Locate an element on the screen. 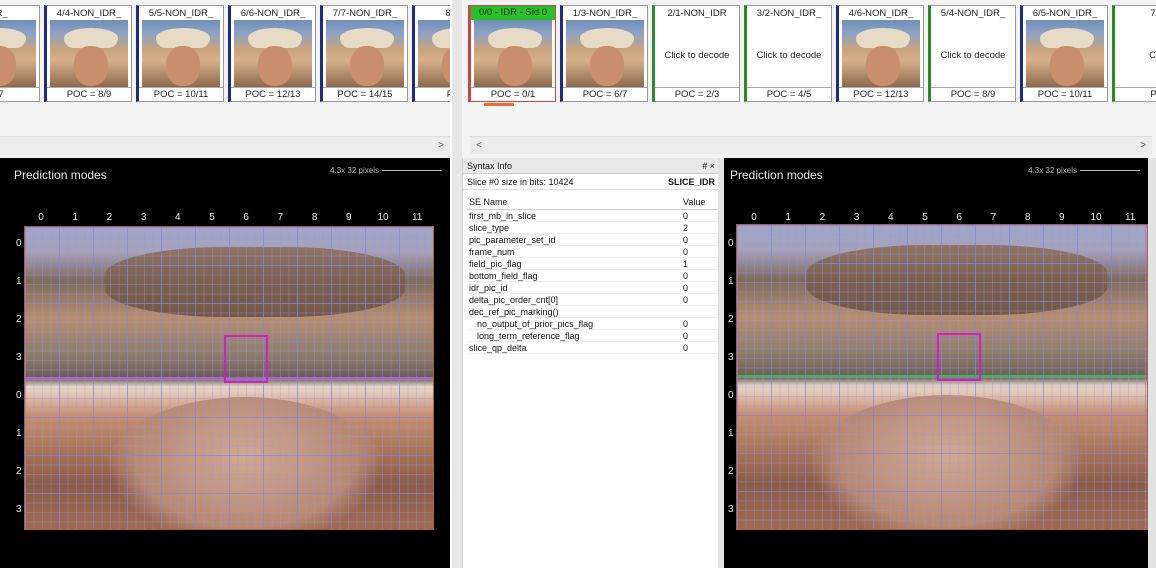 The image size is (1156, 568). left-strip-scrollbar: > is located at coordinates (225, 145).